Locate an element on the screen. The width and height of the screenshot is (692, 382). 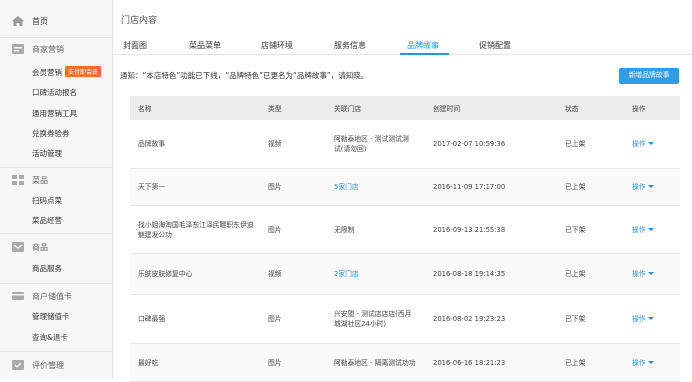
sidebar-home: 首页 is located at coordinates (56, 21).